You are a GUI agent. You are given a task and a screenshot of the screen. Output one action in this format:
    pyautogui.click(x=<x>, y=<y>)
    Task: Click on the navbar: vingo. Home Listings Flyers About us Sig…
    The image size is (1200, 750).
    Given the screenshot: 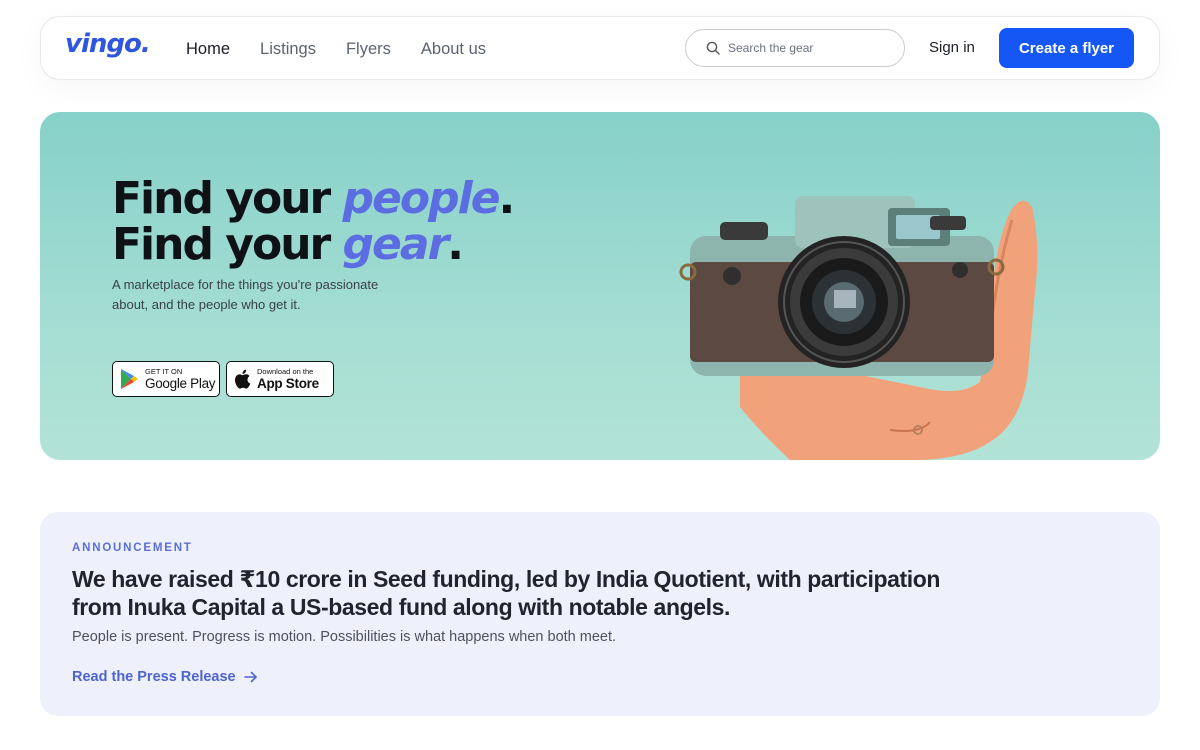 What is the action you would take?
    pyautogui.click(x=600, y=48)
    